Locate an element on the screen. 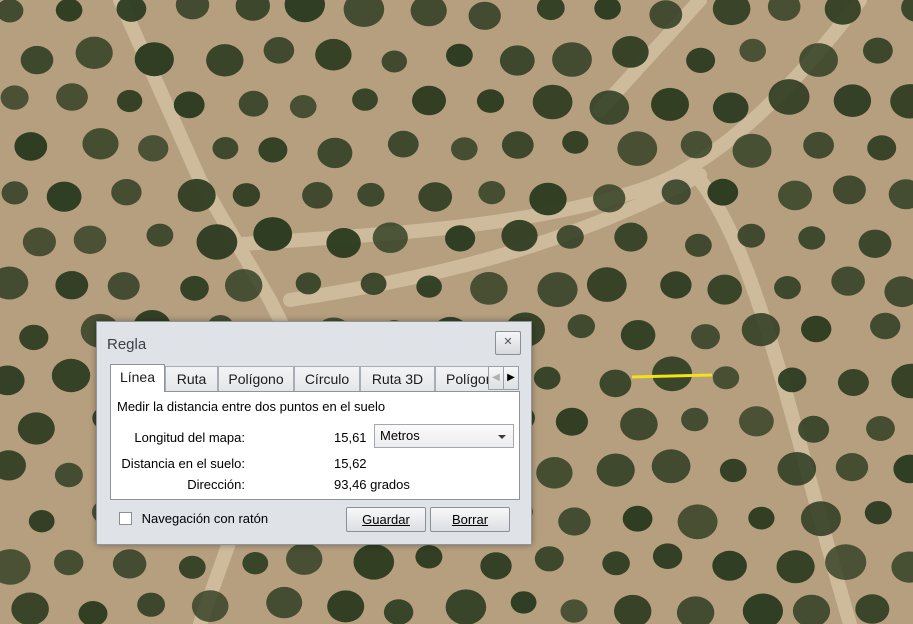 The image size is (913, 624). mouse-navigation-checkbox is located at coordinates (125, 518).